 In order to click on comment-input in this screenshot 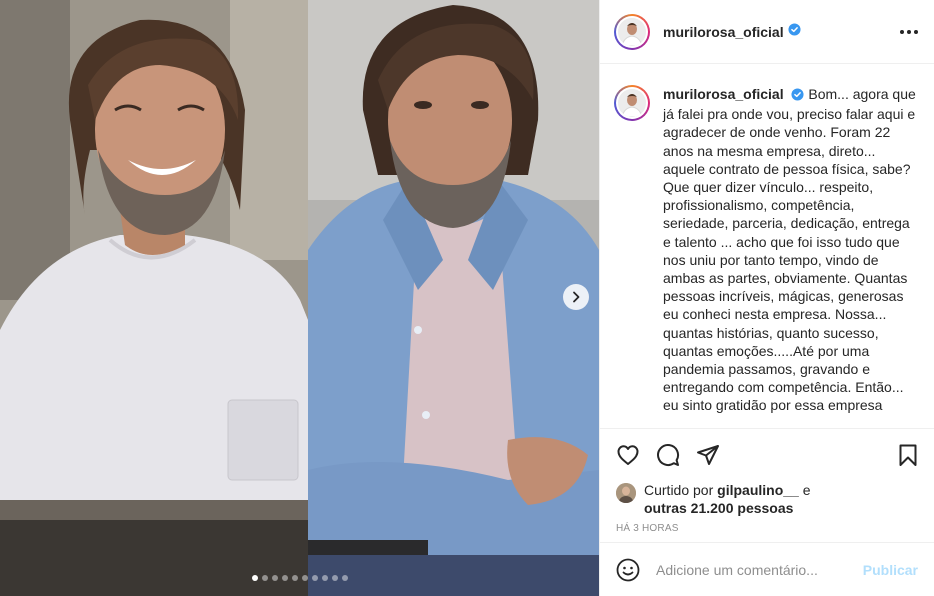, I will do `click(751, 569)`.